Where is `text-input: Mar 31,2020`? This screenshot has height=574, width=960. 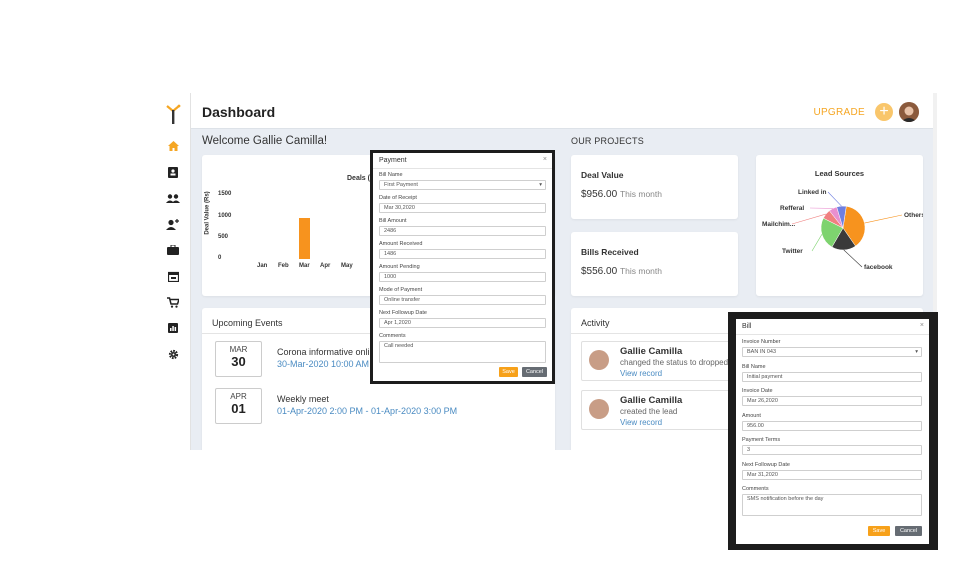
text-input: Mar 31,2020 is located at coordinates (832, 474).